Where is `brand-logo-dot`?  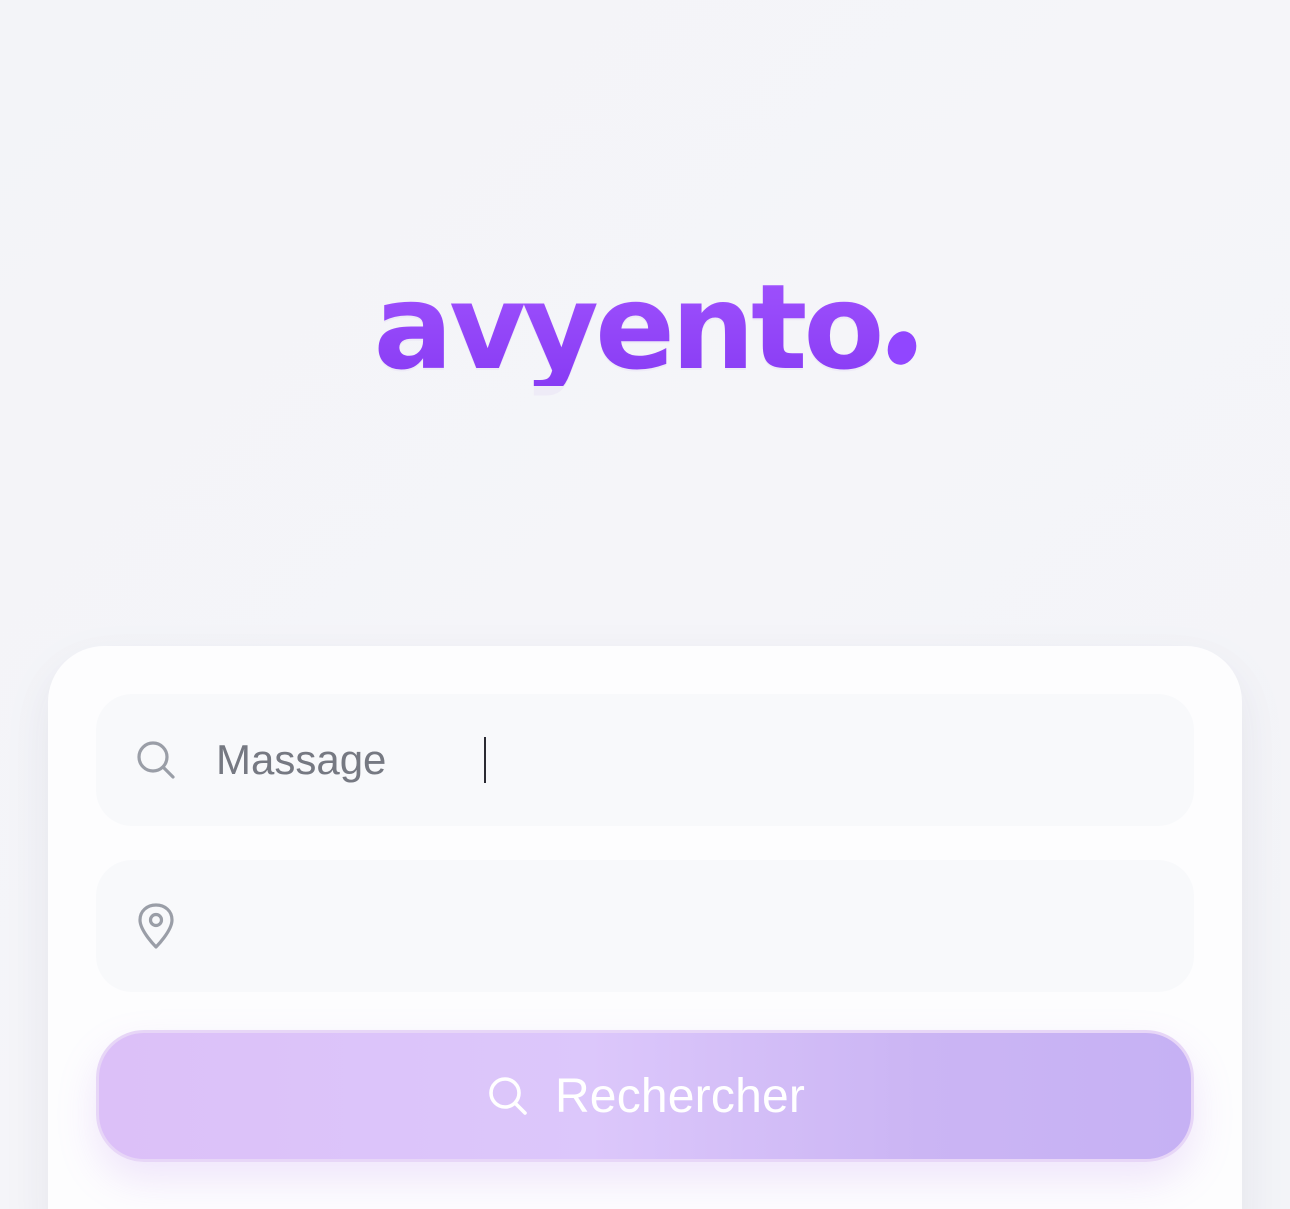 brand-logo-dot is located at coordinates (902, 348).